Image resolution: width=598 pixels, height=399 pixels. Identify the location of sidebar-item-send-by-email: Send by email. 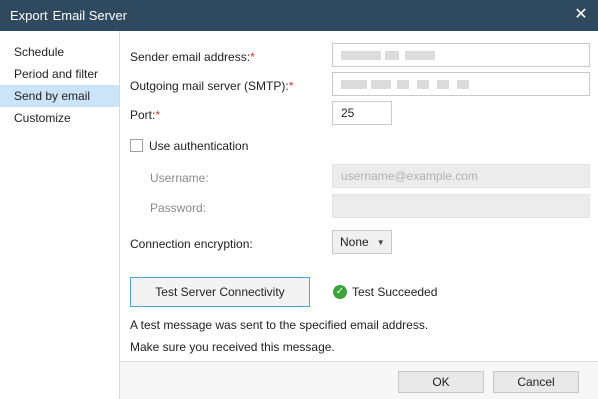
(59, 96).